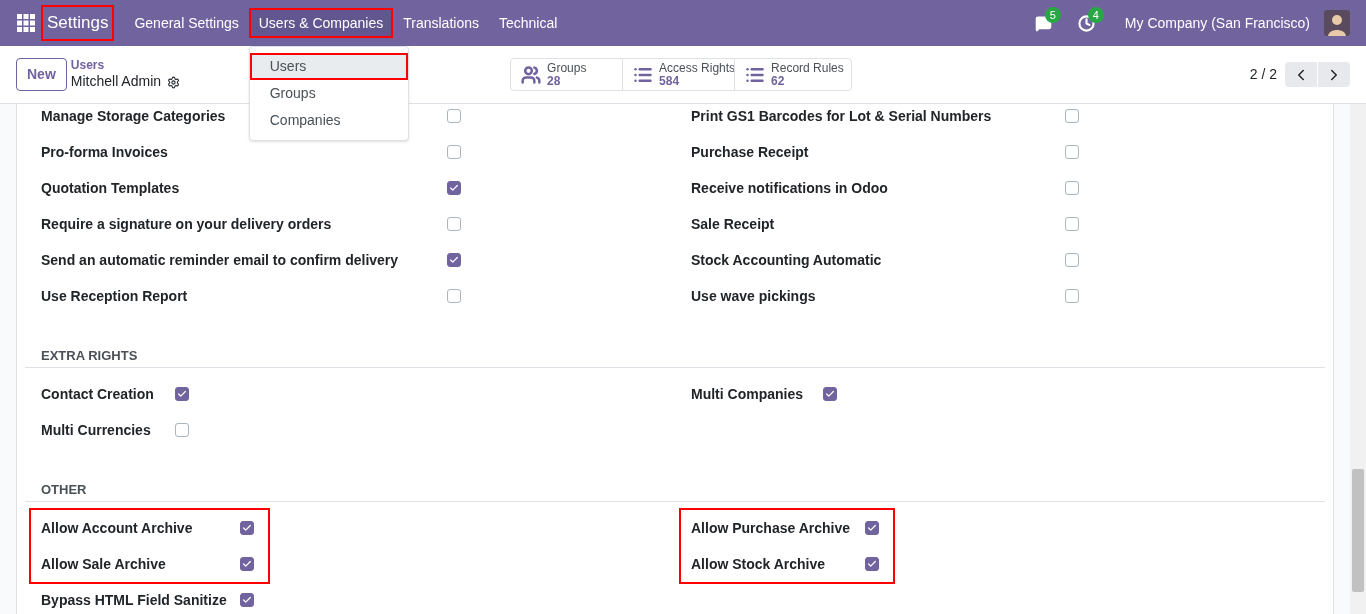  Describe the element at coordinates (1217, 23) in the screenshot. I see `company-switcher: My Company (San Francisco)` at that location.